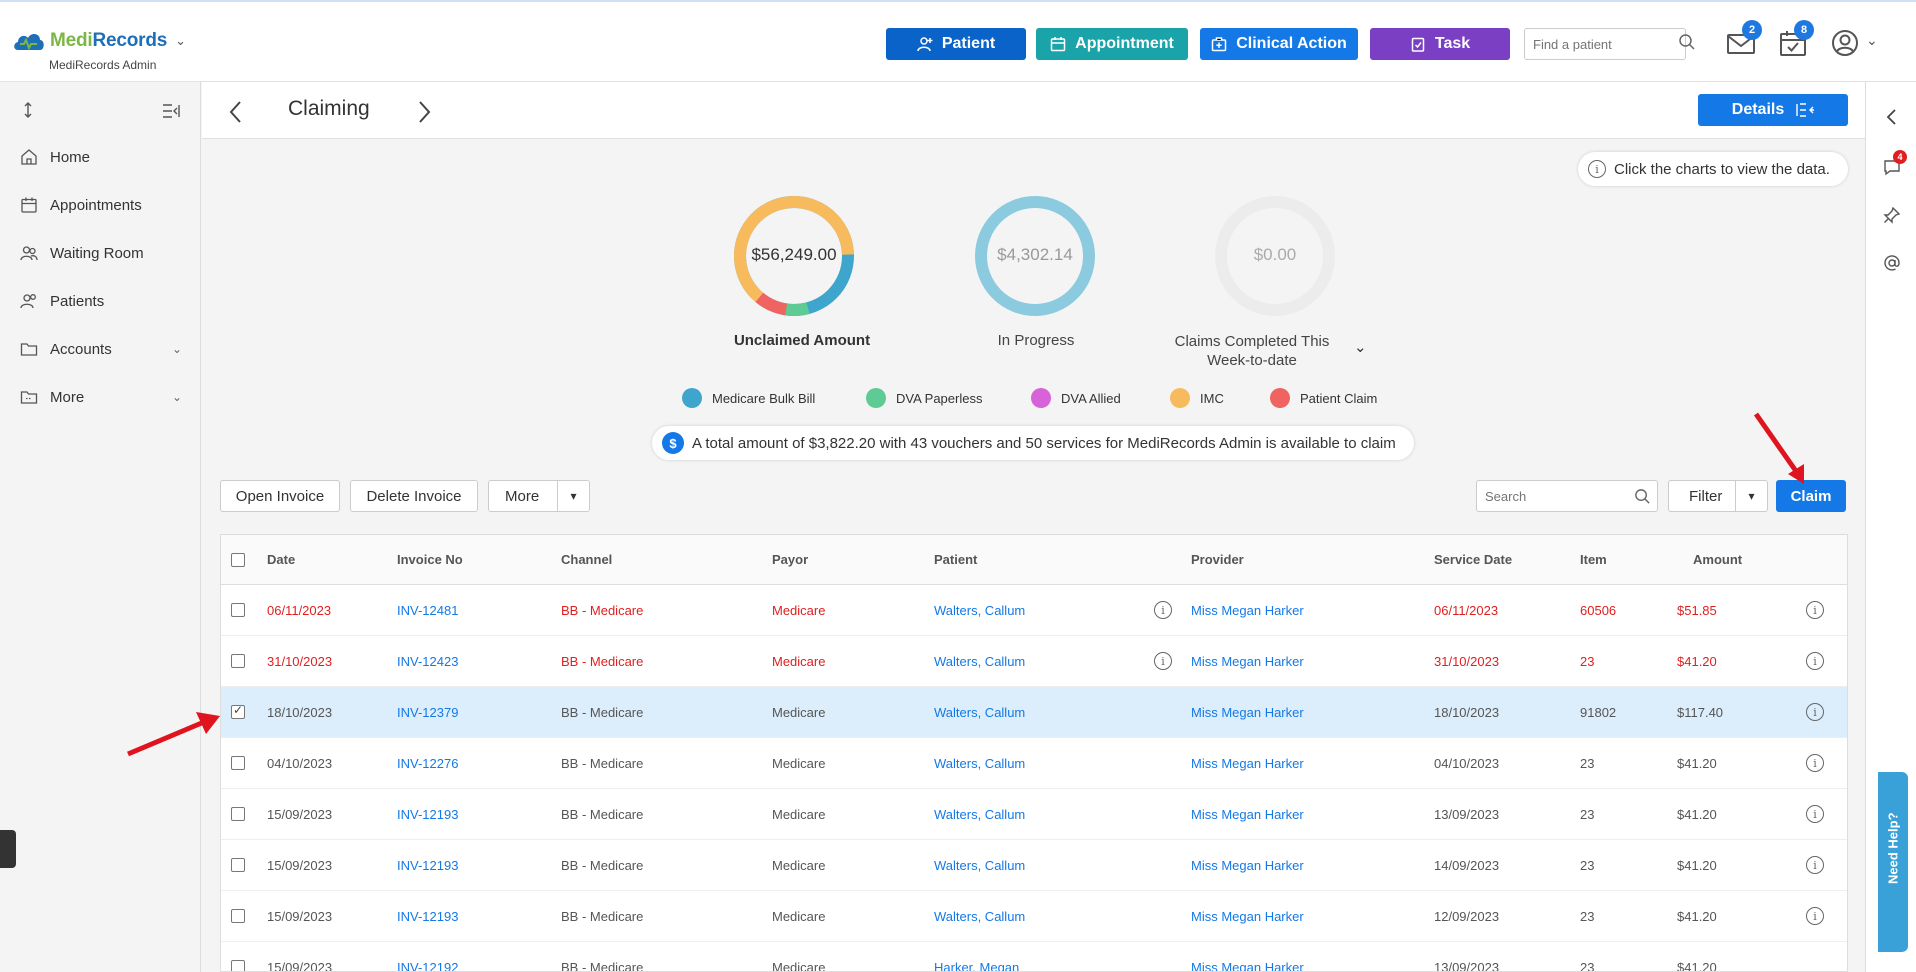 The width and height of the screenshot is (1916, 972). What do you see at coordinates (790, 559) in the screenshot?
I see `column-header-payor: Payor` at bounding box center [790, 559].